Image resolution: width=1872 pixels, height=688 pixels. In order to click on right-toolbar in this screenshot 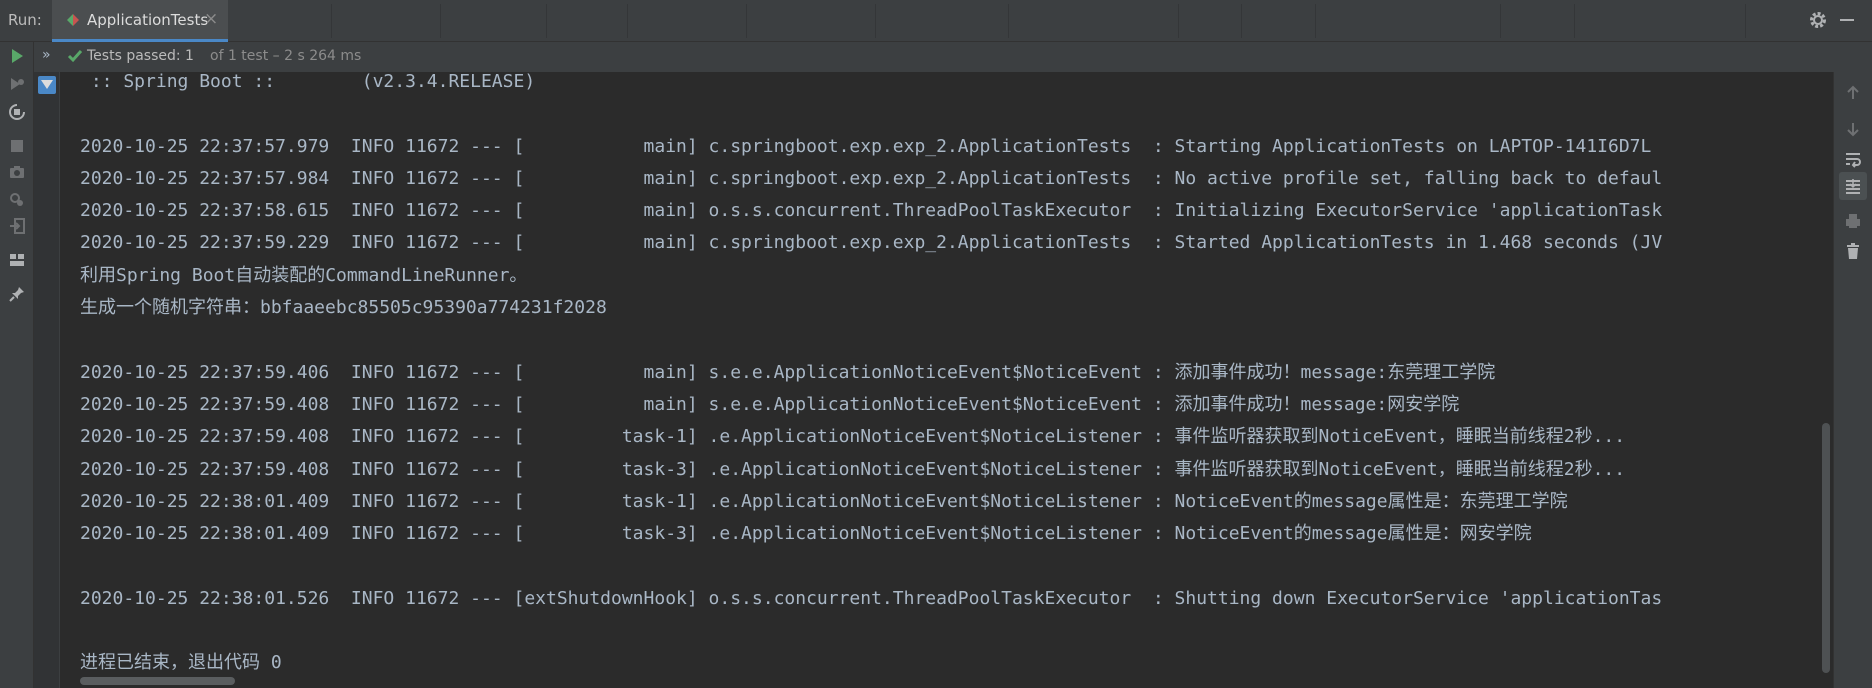, I will do `click(1852, 380)`.